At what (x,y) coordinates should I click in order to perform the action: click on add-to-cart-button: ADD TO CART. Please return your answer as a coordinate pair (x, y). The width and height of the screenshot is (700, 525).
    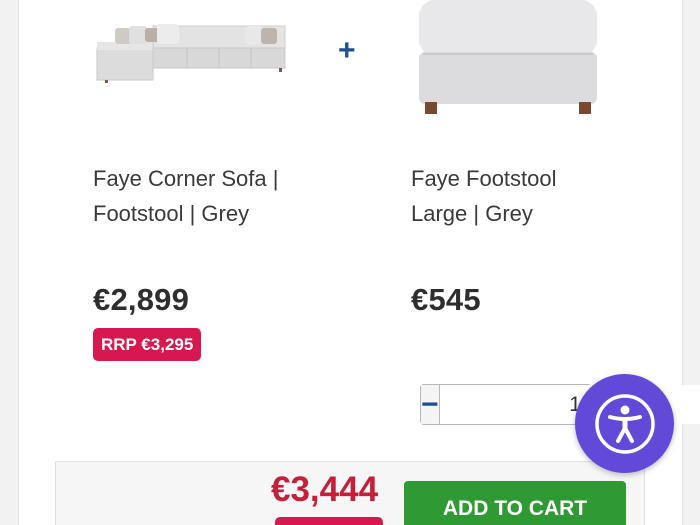
    Looking at the image, I should click on (515, 503).